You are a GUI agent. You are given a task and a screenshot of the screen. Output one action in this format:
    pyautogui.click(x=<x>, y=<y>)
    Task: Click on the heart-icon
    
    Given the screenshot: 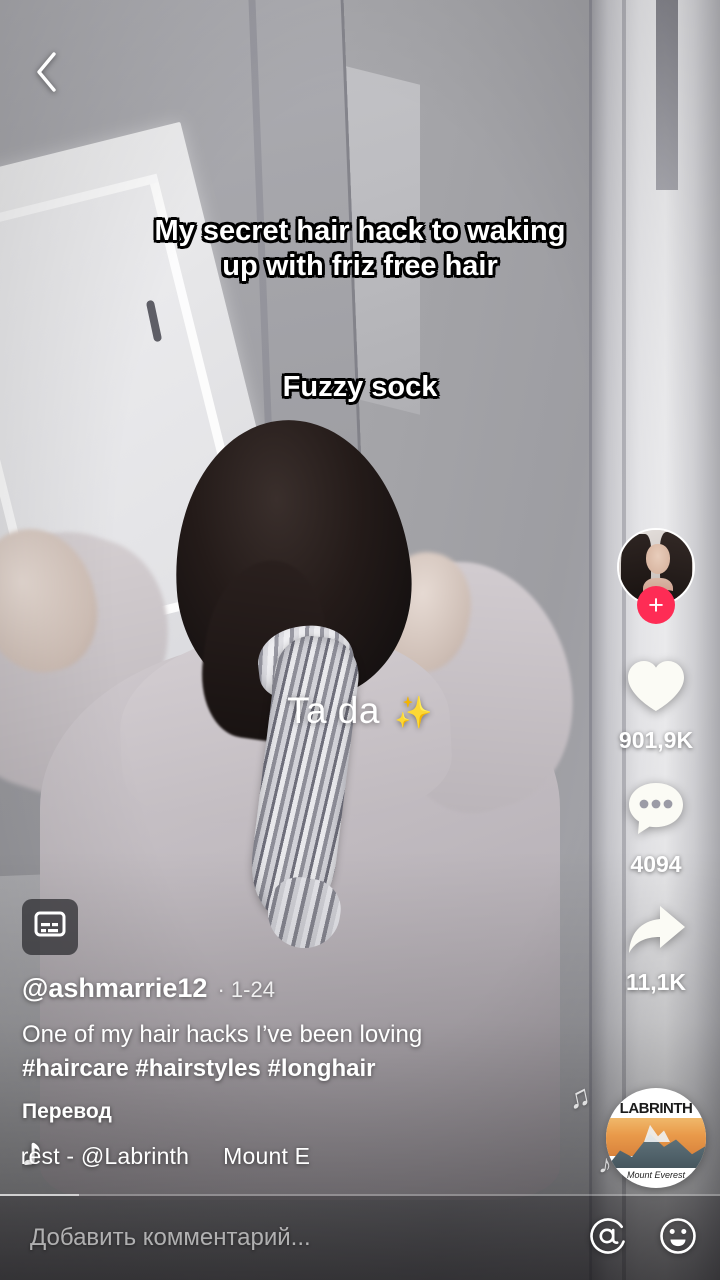 What is the action you would take?
    pyautogui.click(x=656, y=688)
    